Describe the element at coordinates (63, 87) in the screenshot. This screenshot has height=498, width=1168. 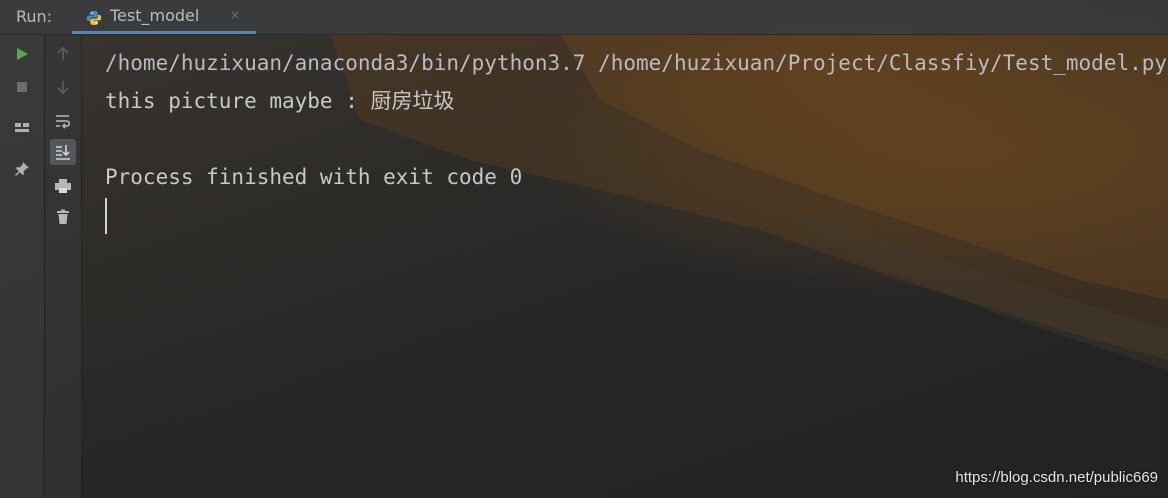
I see `down-arrow-icon` at that location.